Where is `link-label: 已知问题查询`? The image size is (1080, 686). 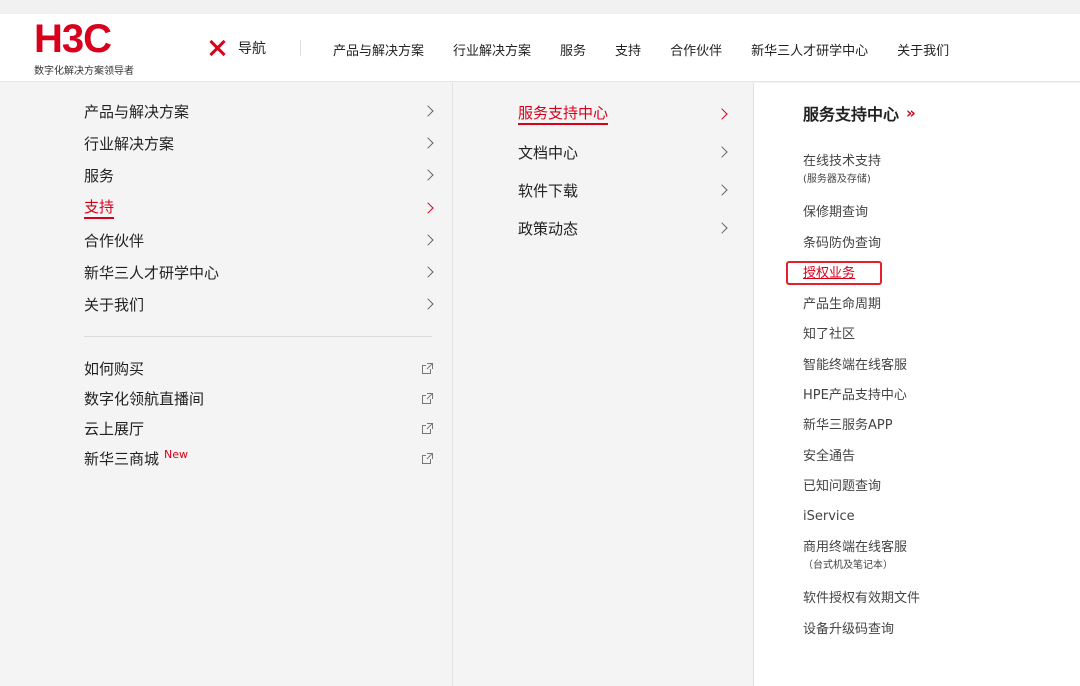 link-label: 已知问题查询 is located at coordinates (842, 486).